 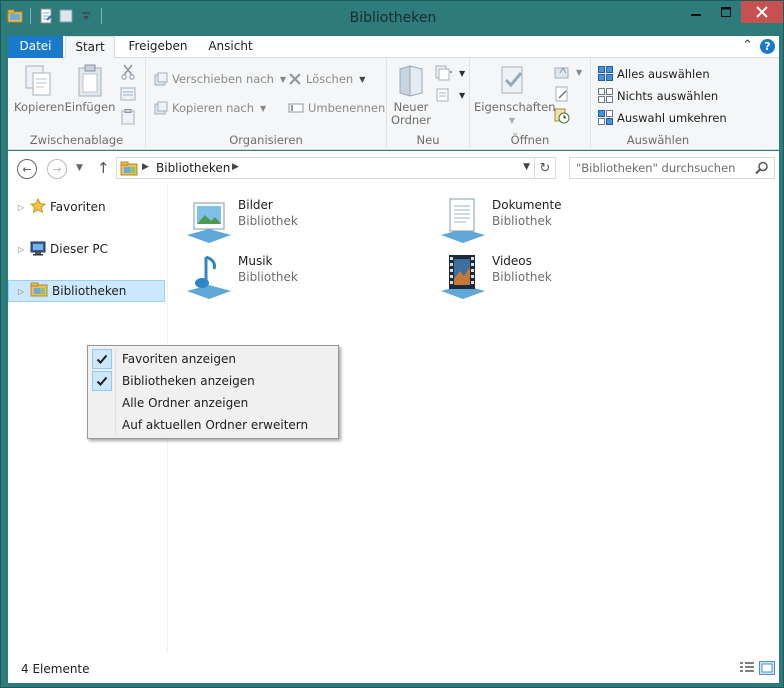 I want to click on open-button: ▼, so click(x=568, y=72).